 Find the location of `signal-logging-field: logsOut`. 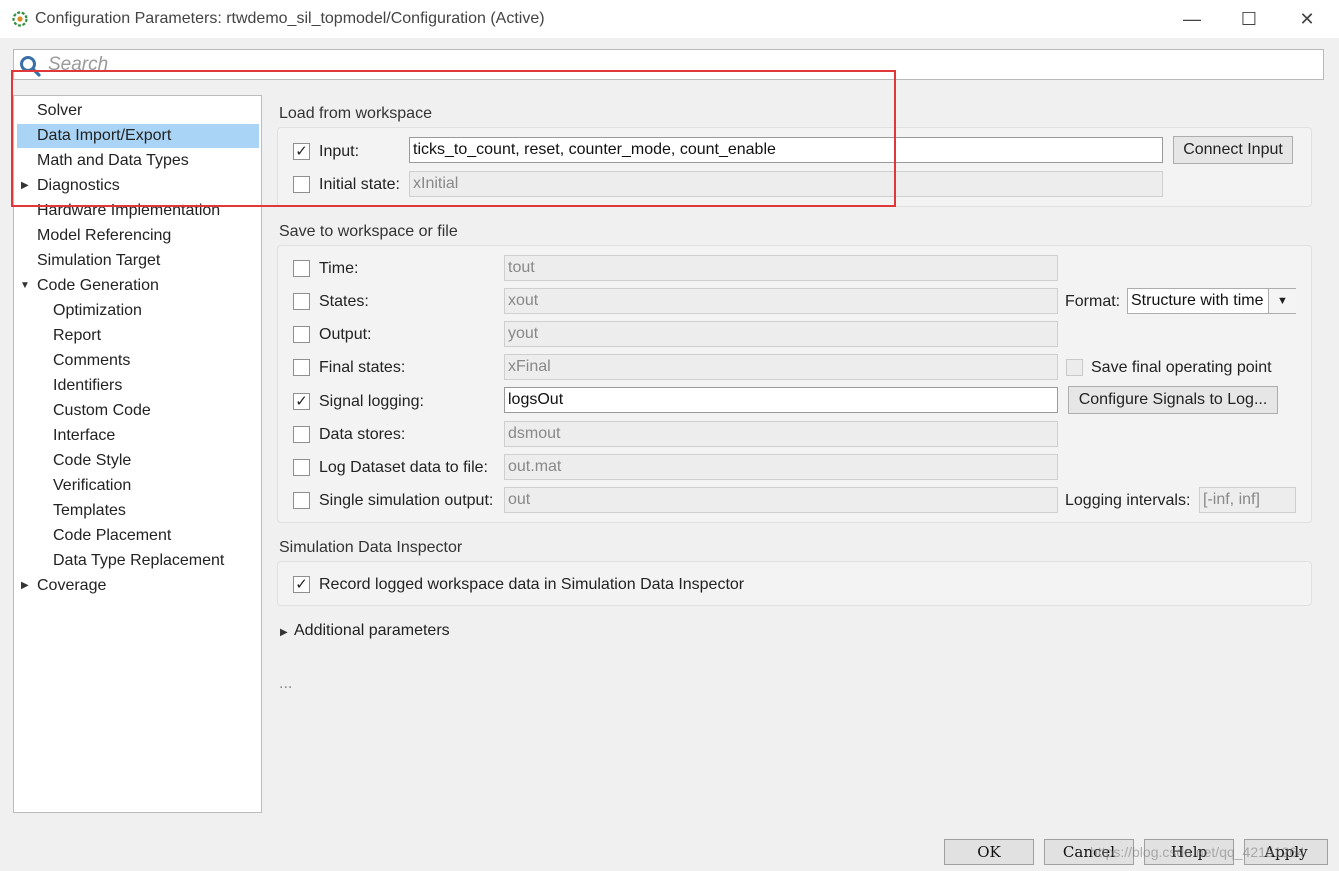

signal-logging-field: logsOut is located at coordinates (781, 400).